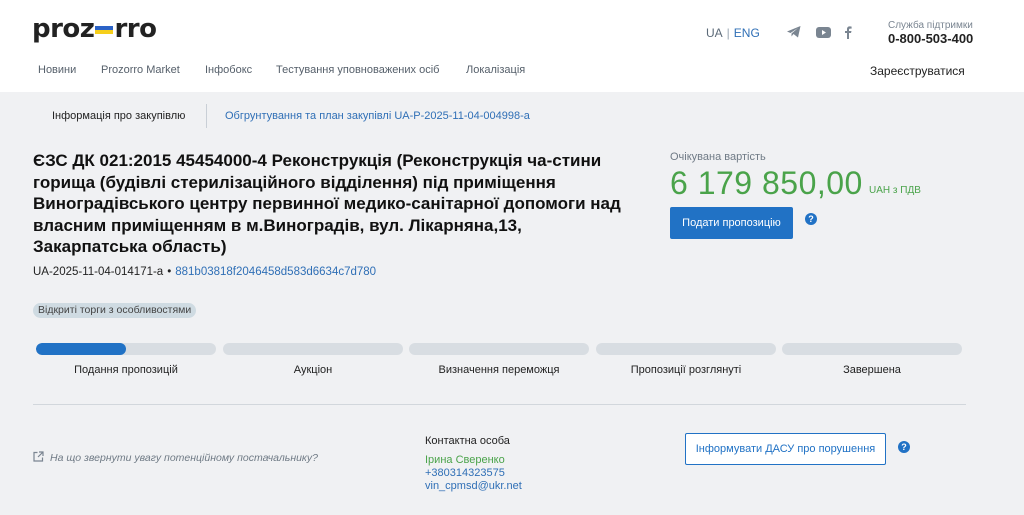 The width and height of the screenshot is (1024, 515). What do you see at coordinates (98, 272) in the screenshot?
I see `tender-id: UA-2025-11-04-014171-a` at bounding box center [98, 272].